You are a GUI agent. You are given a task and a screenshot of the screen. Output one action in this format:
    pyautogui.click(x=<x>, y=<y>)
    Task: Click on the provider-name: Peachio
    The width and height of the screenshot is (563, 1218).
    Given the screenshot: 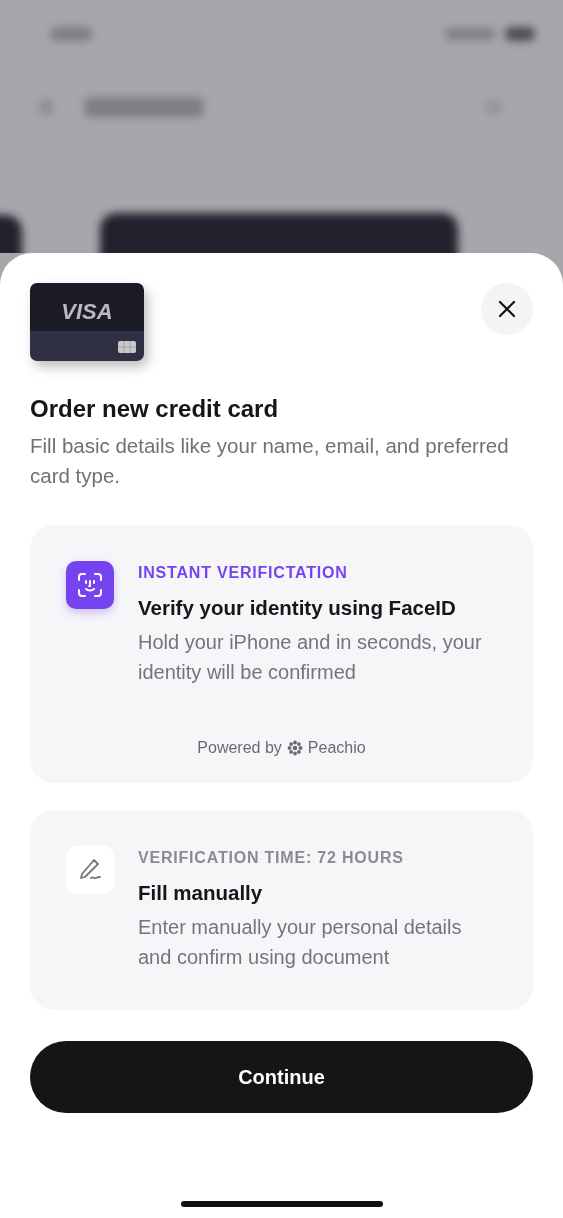 What is the action you would take?
    pyautogui.click(x=336, y=748)
    